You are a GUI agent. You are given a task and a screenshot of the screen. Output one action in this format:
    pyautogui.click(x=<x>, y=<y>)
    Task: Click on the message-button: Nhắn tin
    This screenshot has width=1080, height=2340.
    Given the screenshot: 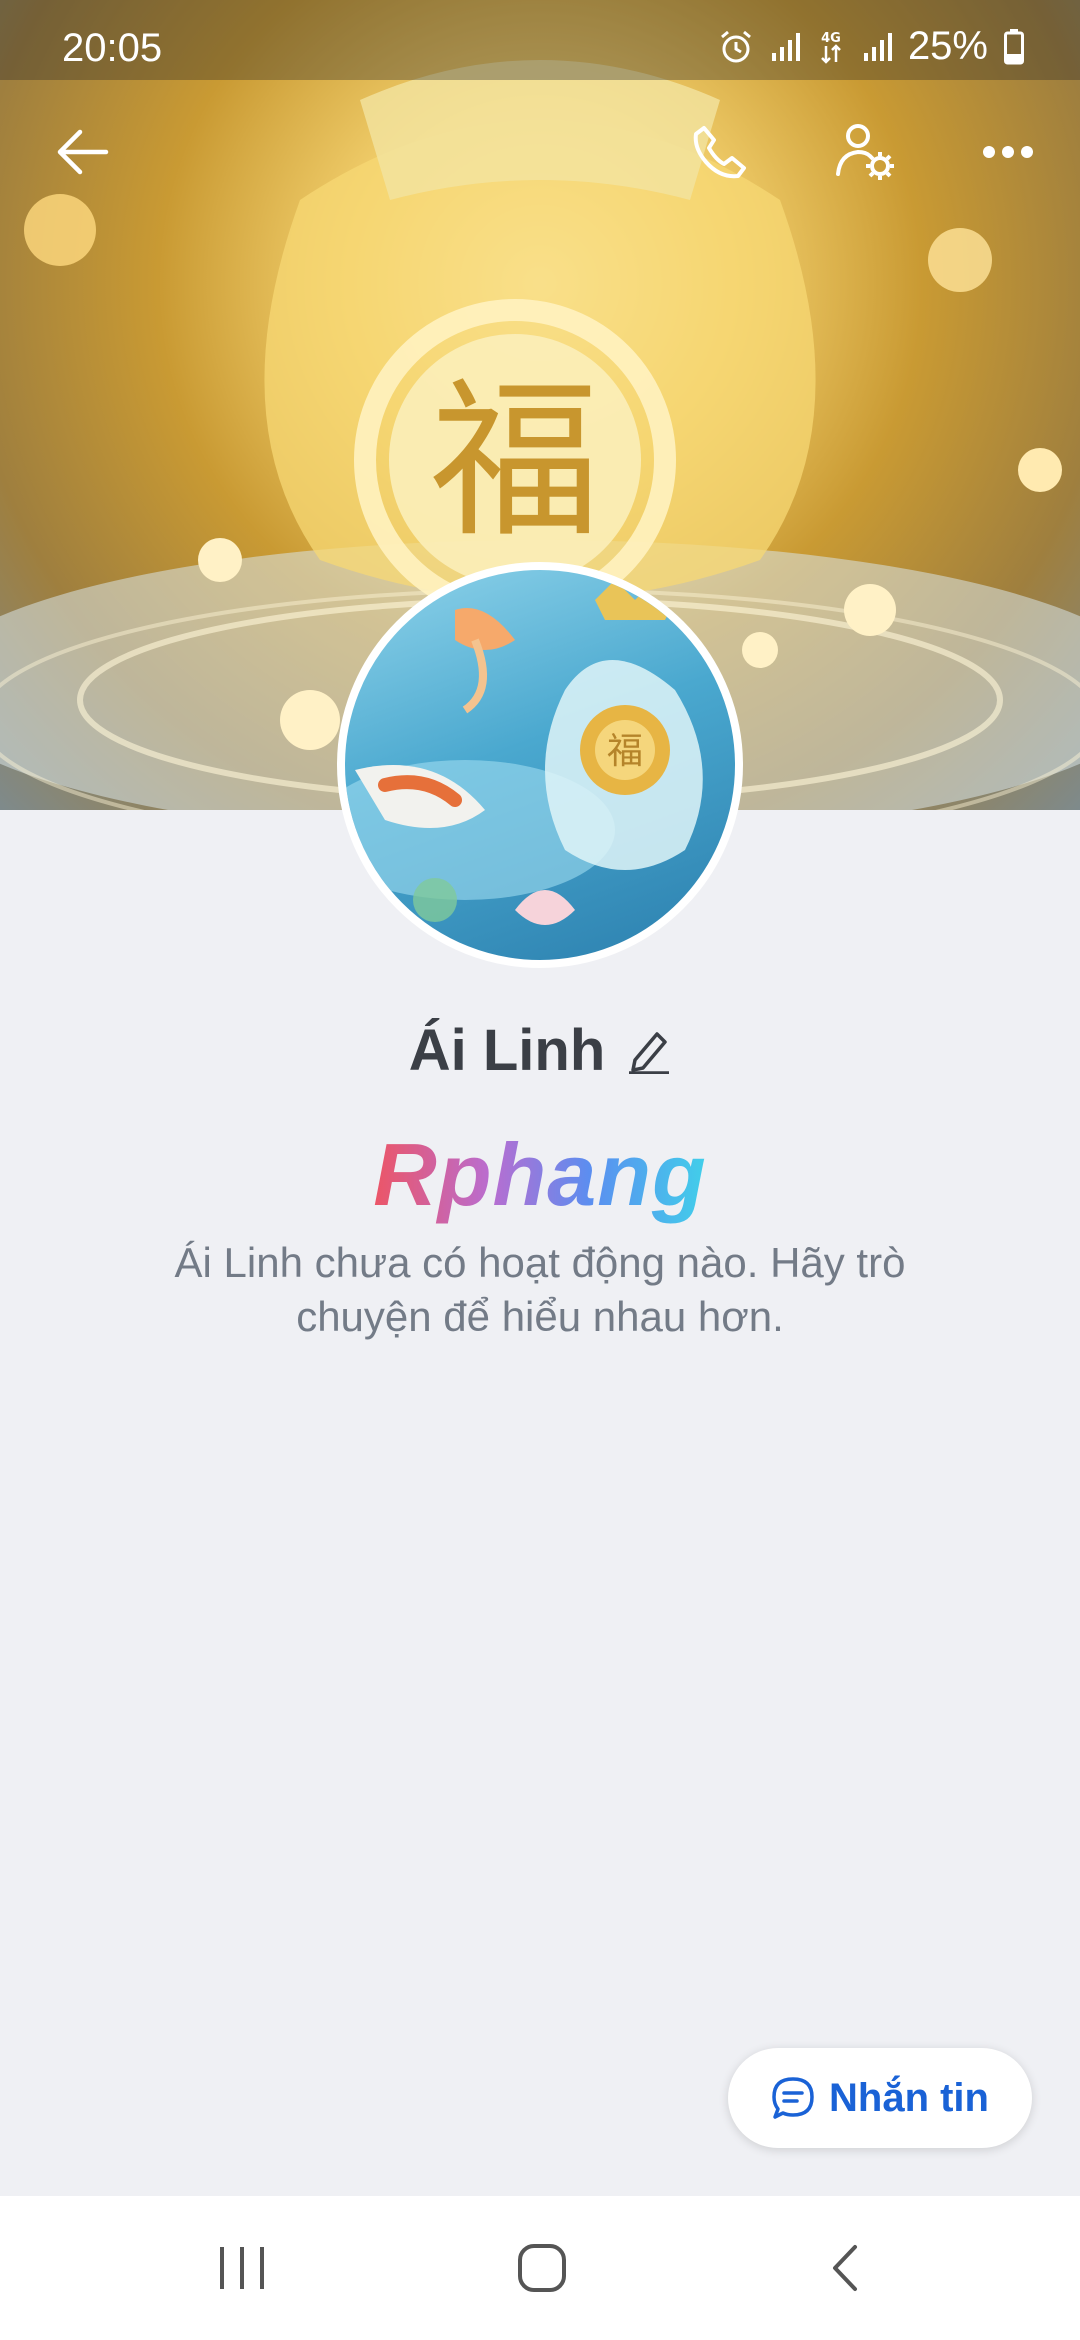 What is the action you would take?
    pyautogui.click(x=880, y=2098)
    